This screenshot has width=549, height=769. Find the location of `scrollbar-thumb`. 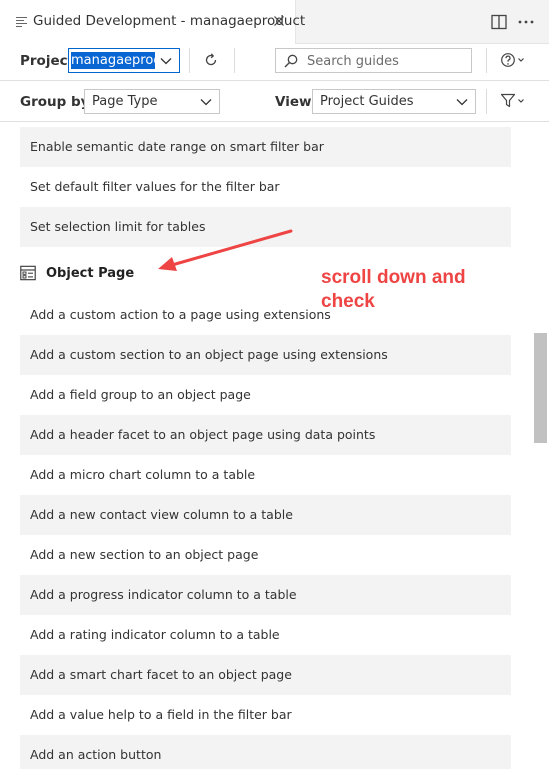

scrollbar-thumb is located at coordinates (540, 388).